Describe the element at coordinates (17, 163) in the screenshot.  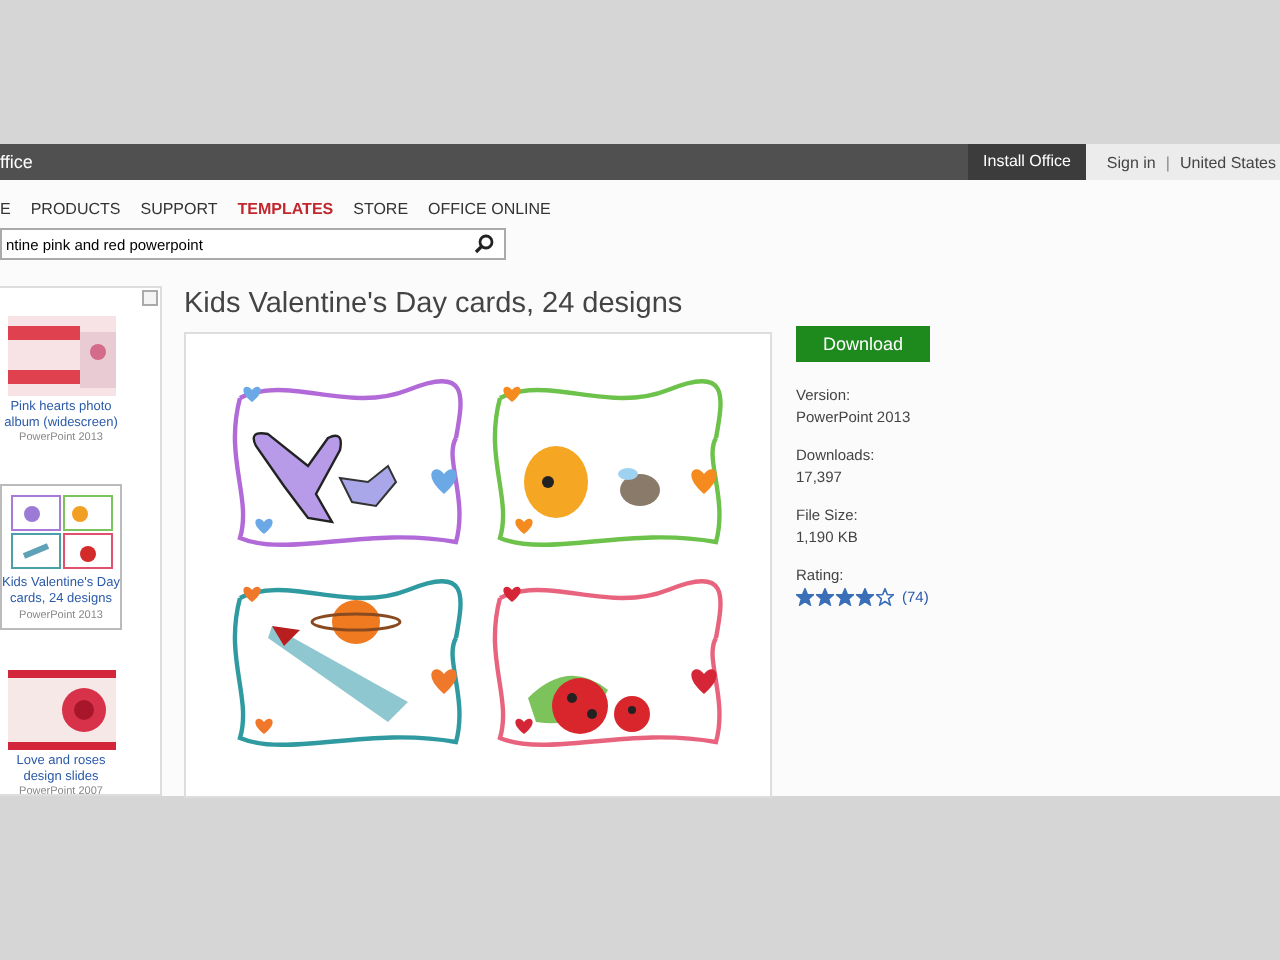
I see `brand-name: ffice` at that location.